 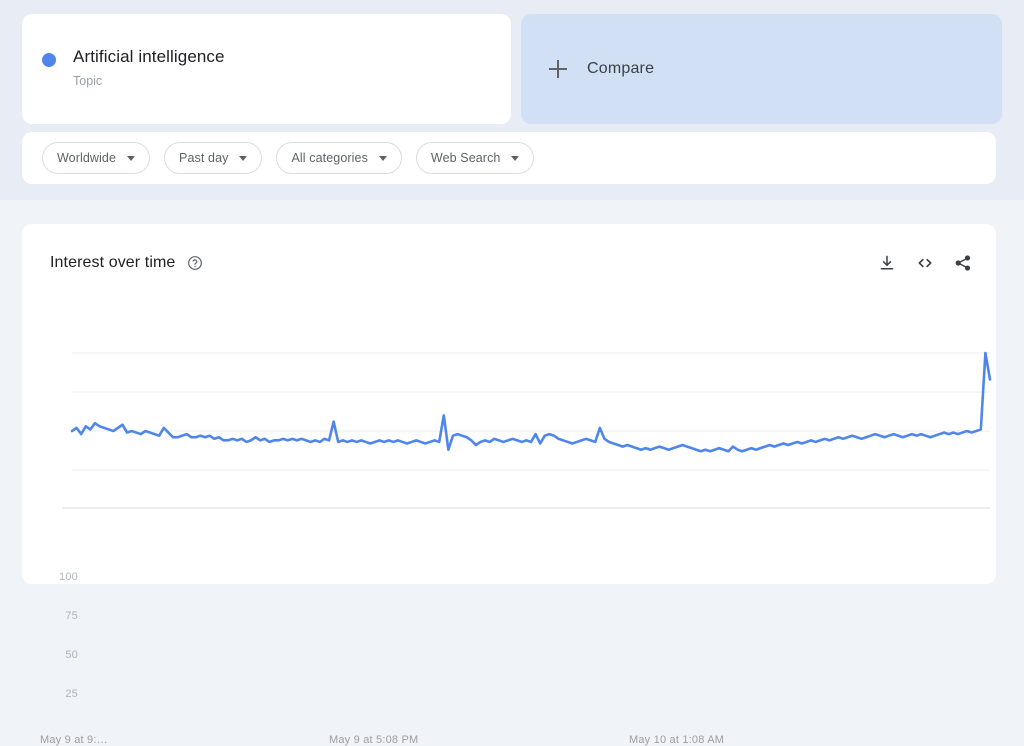 I want to click on time-range-filter: Past day, so click(x=213, y=158).